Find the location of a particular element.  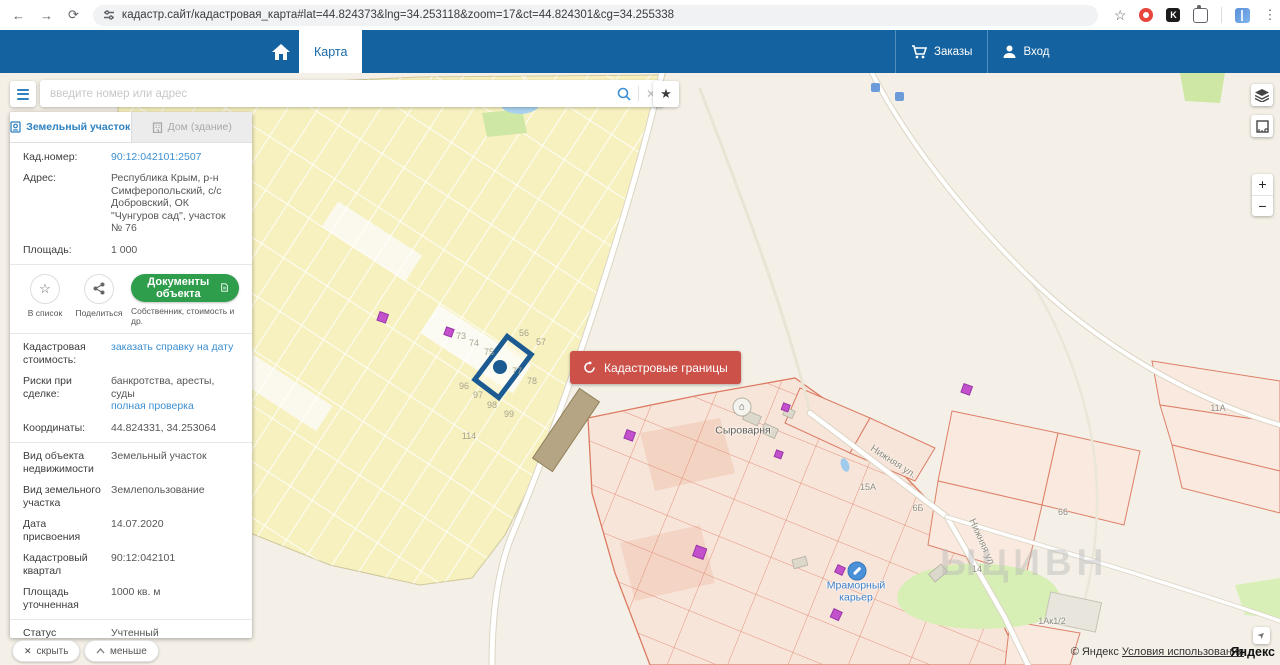

browser-back-icon: ← is located at coordinates (18, 15).